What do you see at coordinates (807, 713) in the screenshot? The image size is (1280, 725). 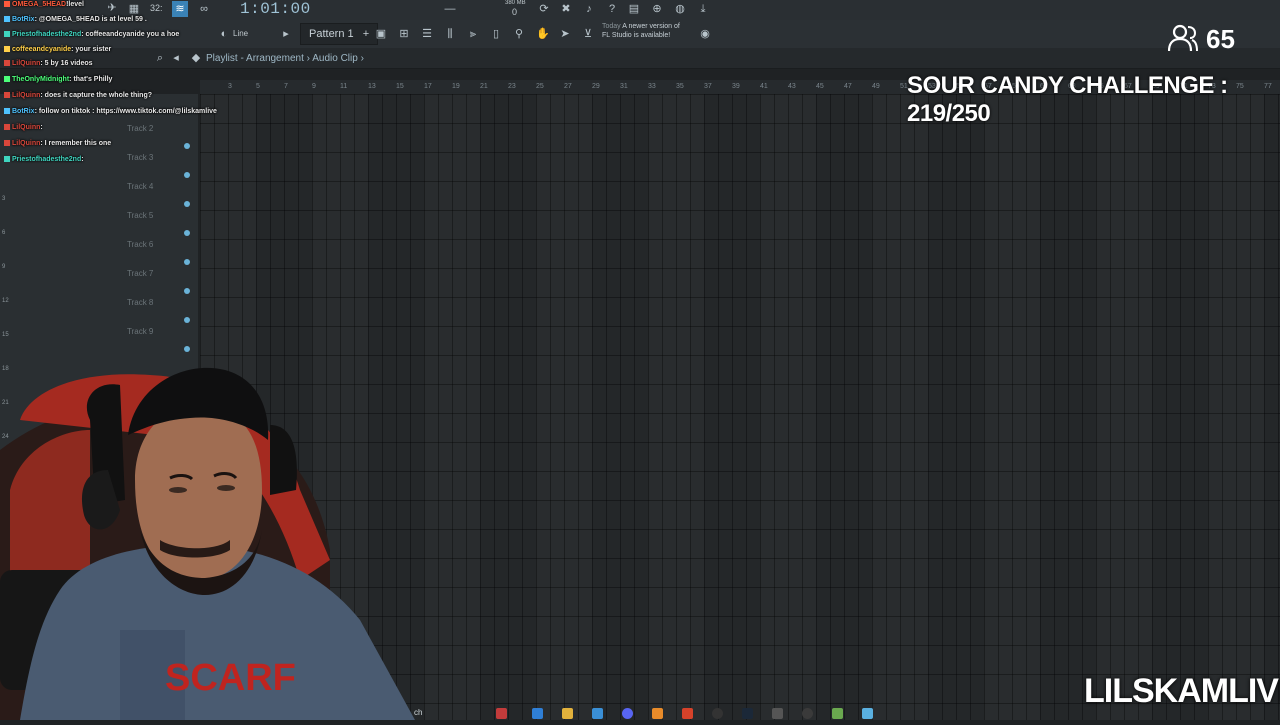 I see `4k-icon` at bounding box center [807, 713].